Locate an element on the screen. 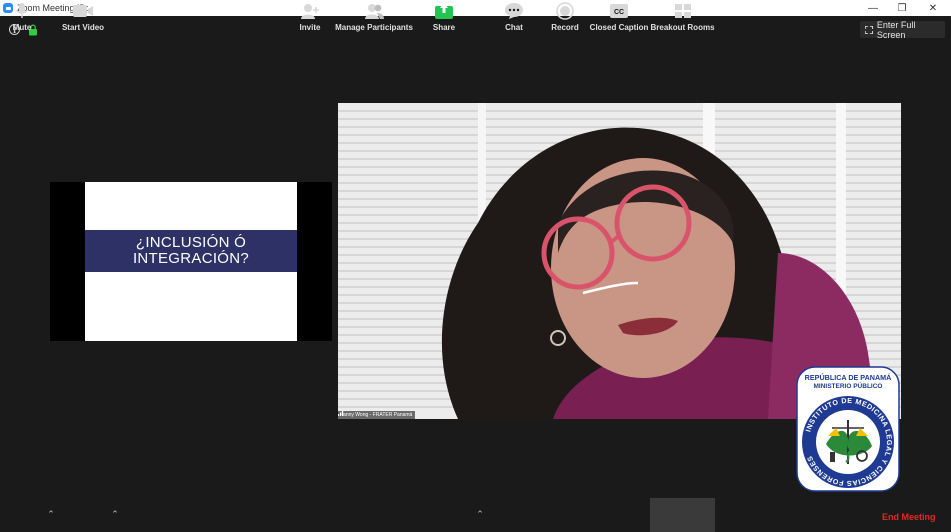 This screenshot has height=532, width=951. slide-title-line2: INTEGRACIÓN? is located at coordinates (191, 258).